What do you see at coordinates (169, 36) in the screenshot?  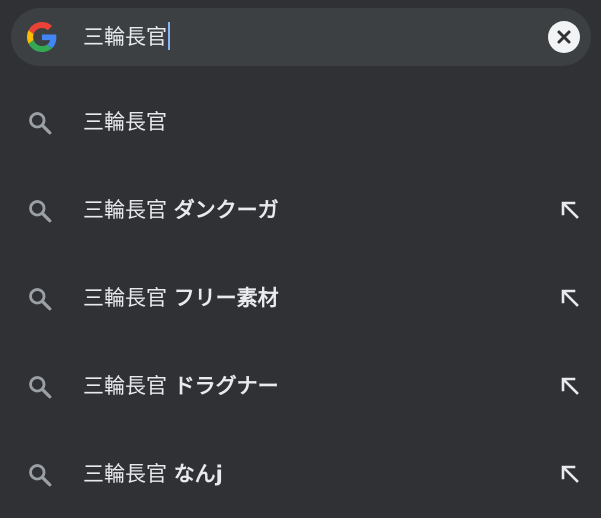 I see `text-caret` at bounding box center [169, 36].